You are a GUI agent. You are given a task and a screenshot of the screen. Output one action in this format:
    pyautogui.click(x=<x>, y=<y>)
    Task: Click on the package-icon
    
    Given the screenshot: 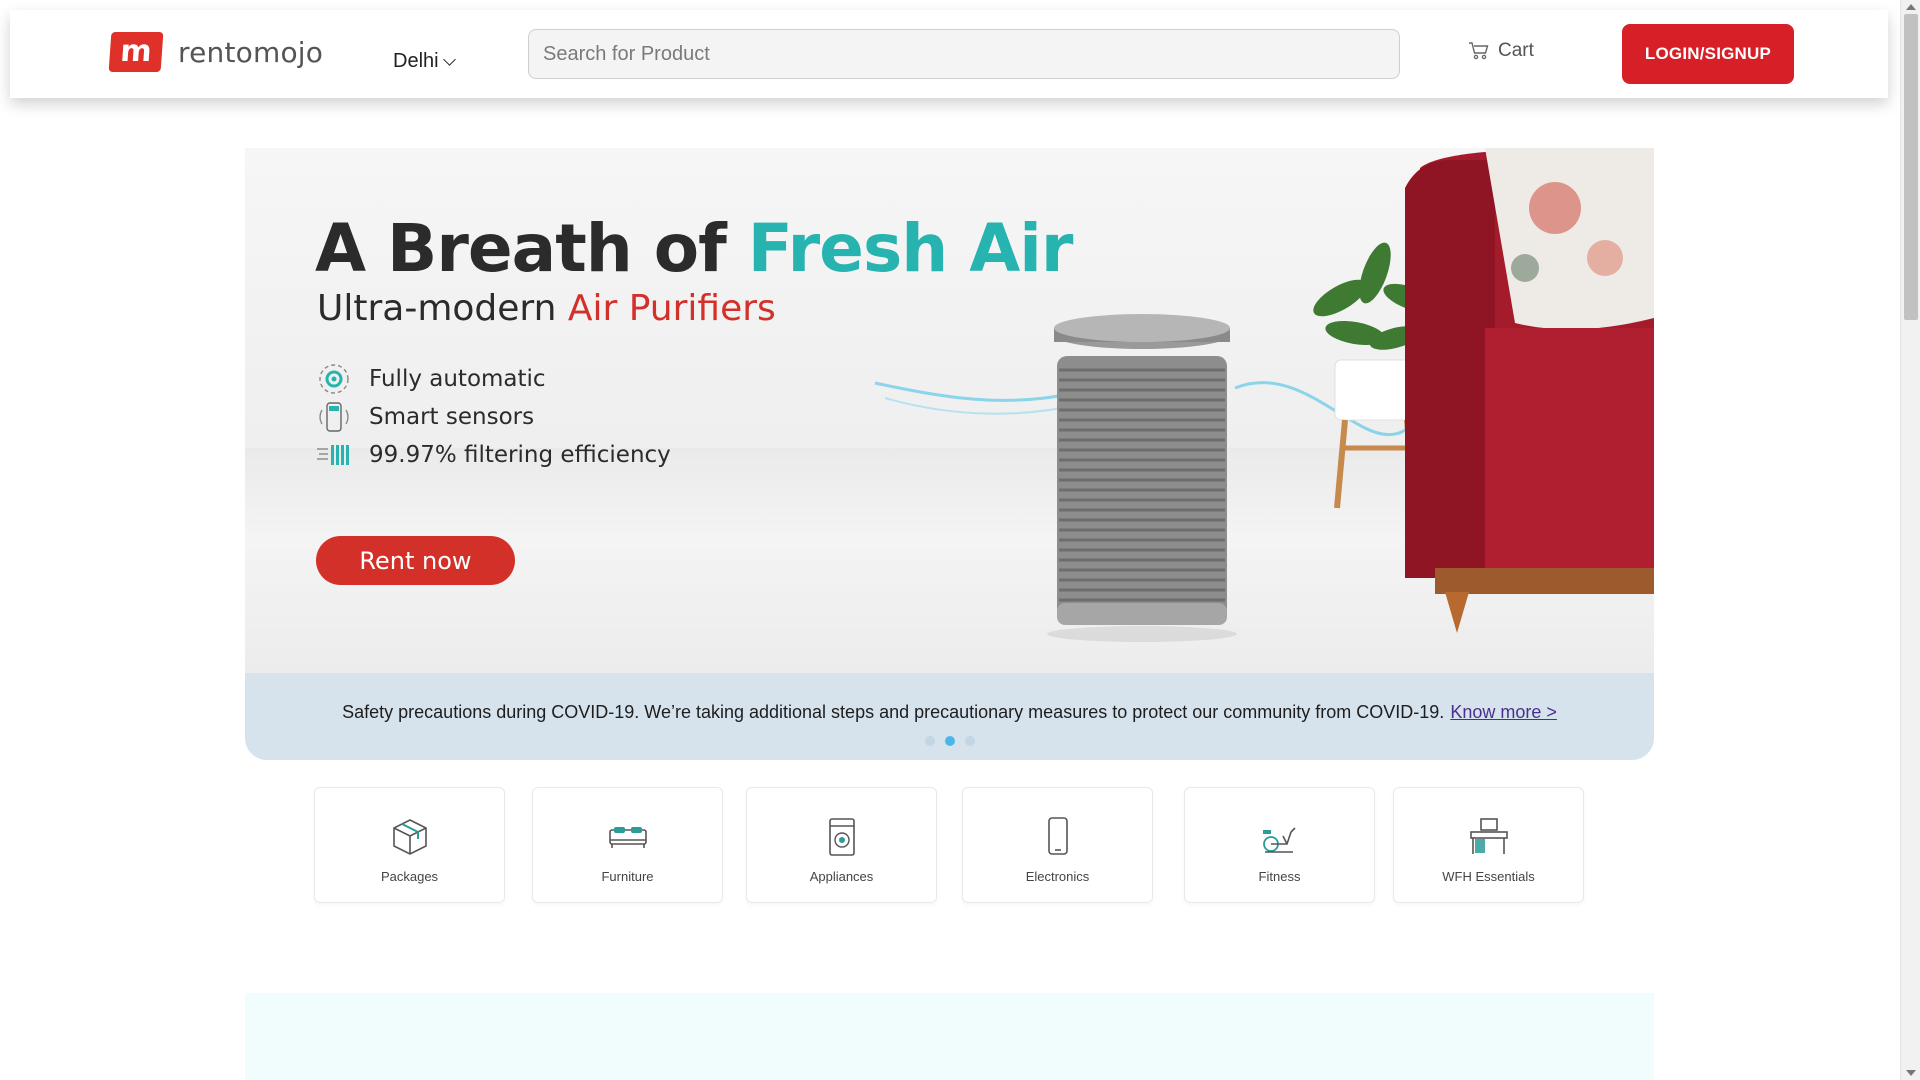 What is the action you would take?
    pyautogui.click(x=410, y=837)
    